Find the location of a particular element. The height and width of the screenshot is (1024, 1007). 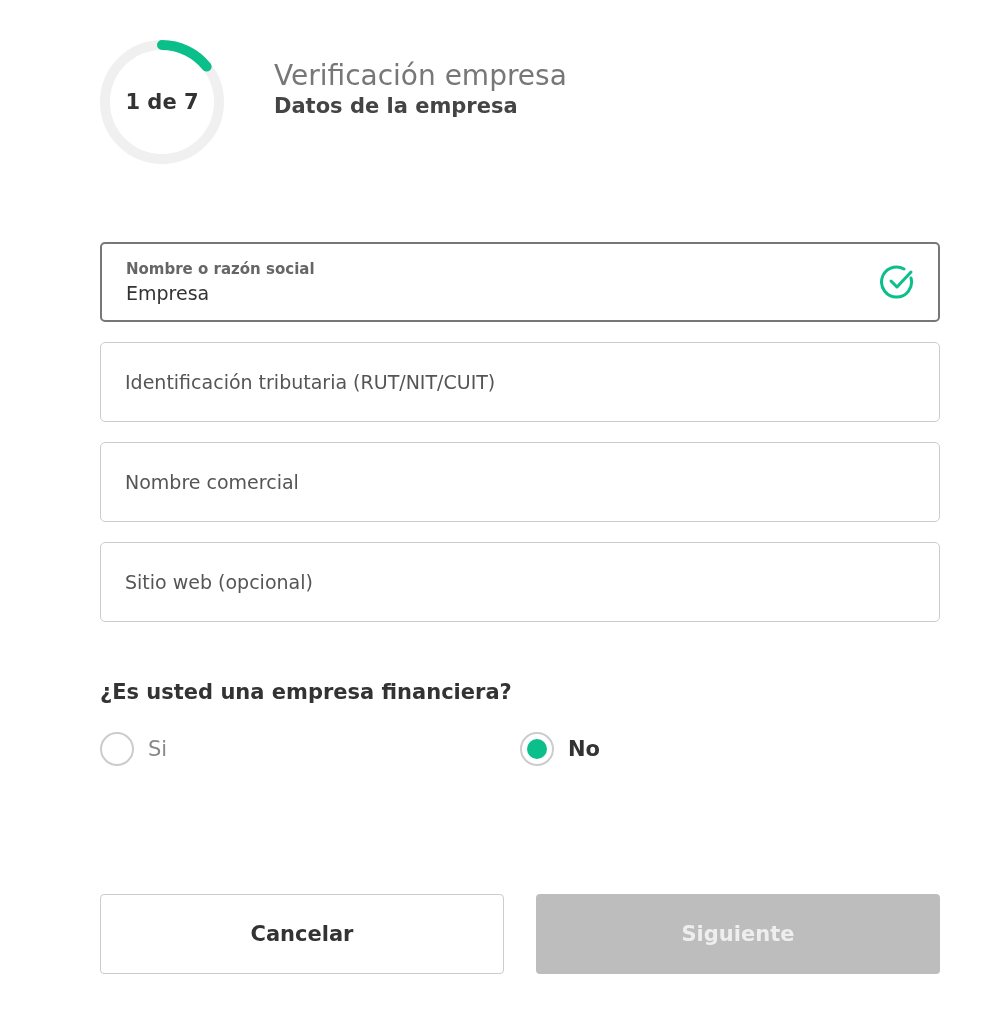

radio-label: No is located at coordinates (584, 749).